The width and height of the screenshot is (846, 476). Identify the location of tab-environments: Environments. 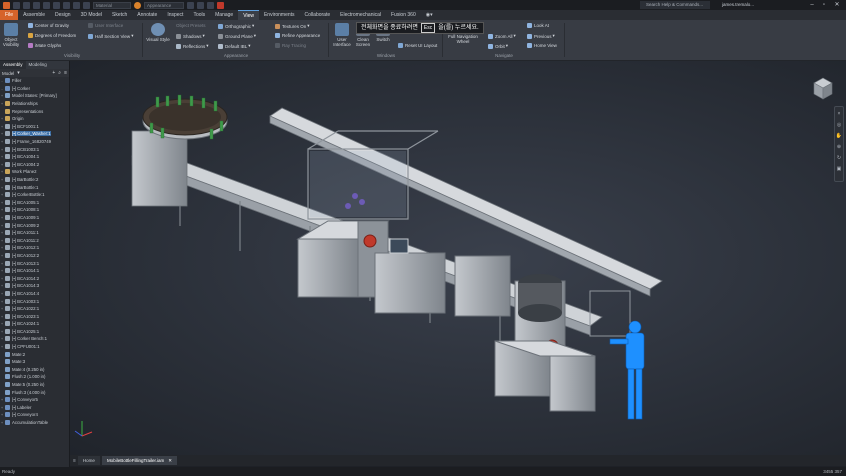
(279, 15).